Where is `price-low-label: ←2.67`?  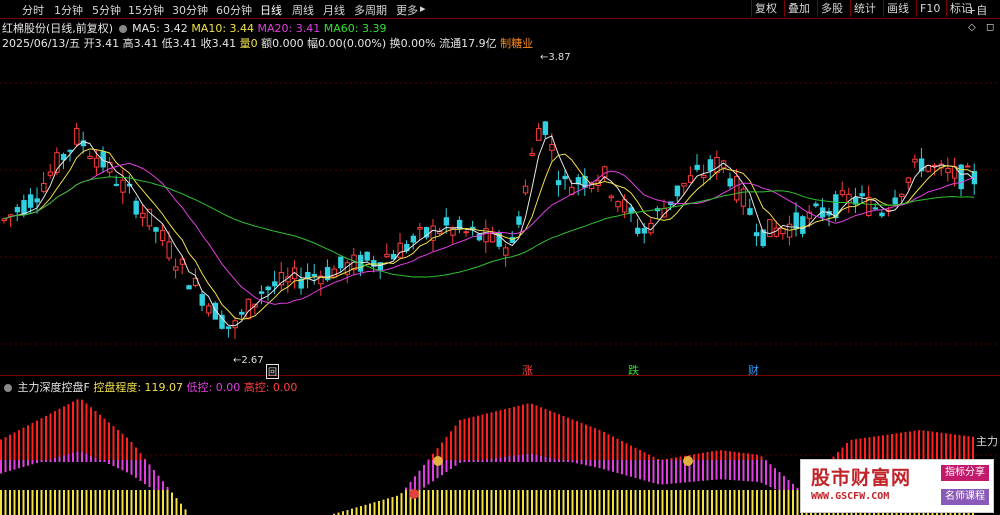 price-low-label: ←2.67 is located at coordinates (248, 360).